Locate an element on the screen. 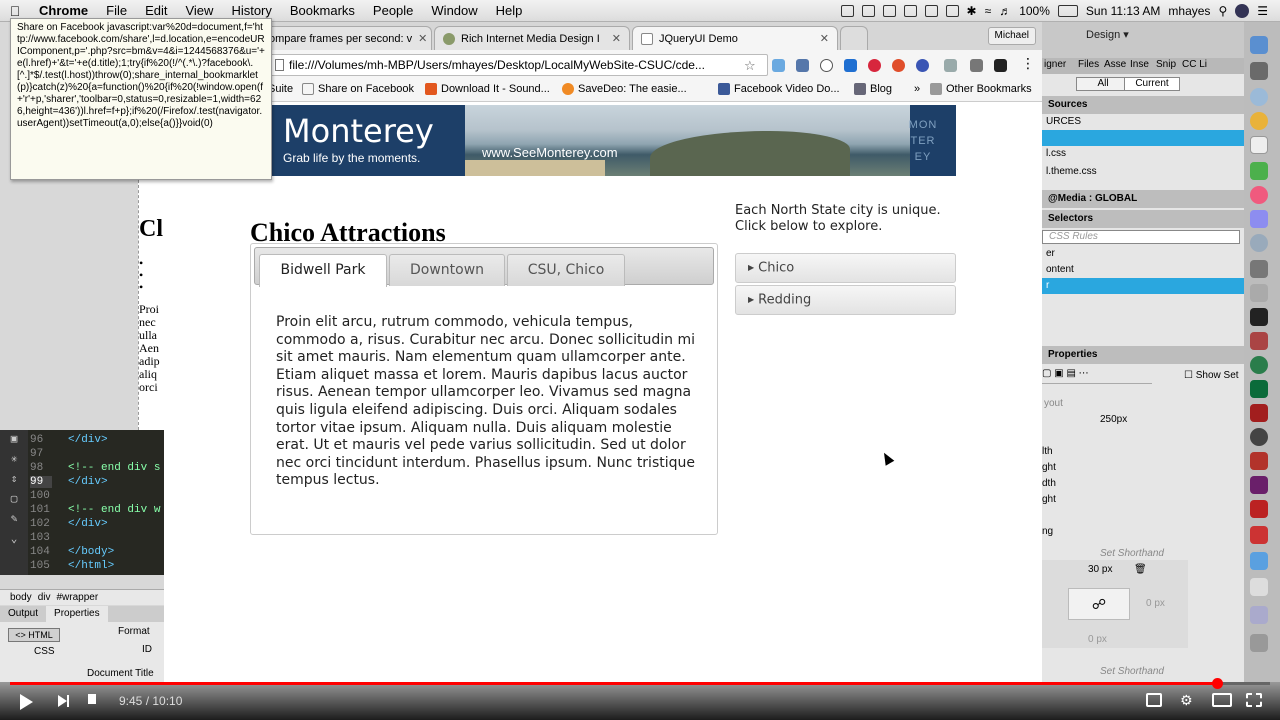 The height and width of the screenshot is (720, 1280). acrobat-icon is located at coordinates (1259, 461).